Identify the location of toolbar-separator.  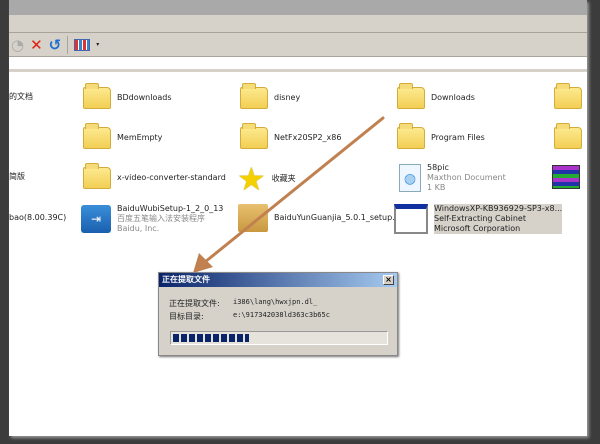
(68, 44).